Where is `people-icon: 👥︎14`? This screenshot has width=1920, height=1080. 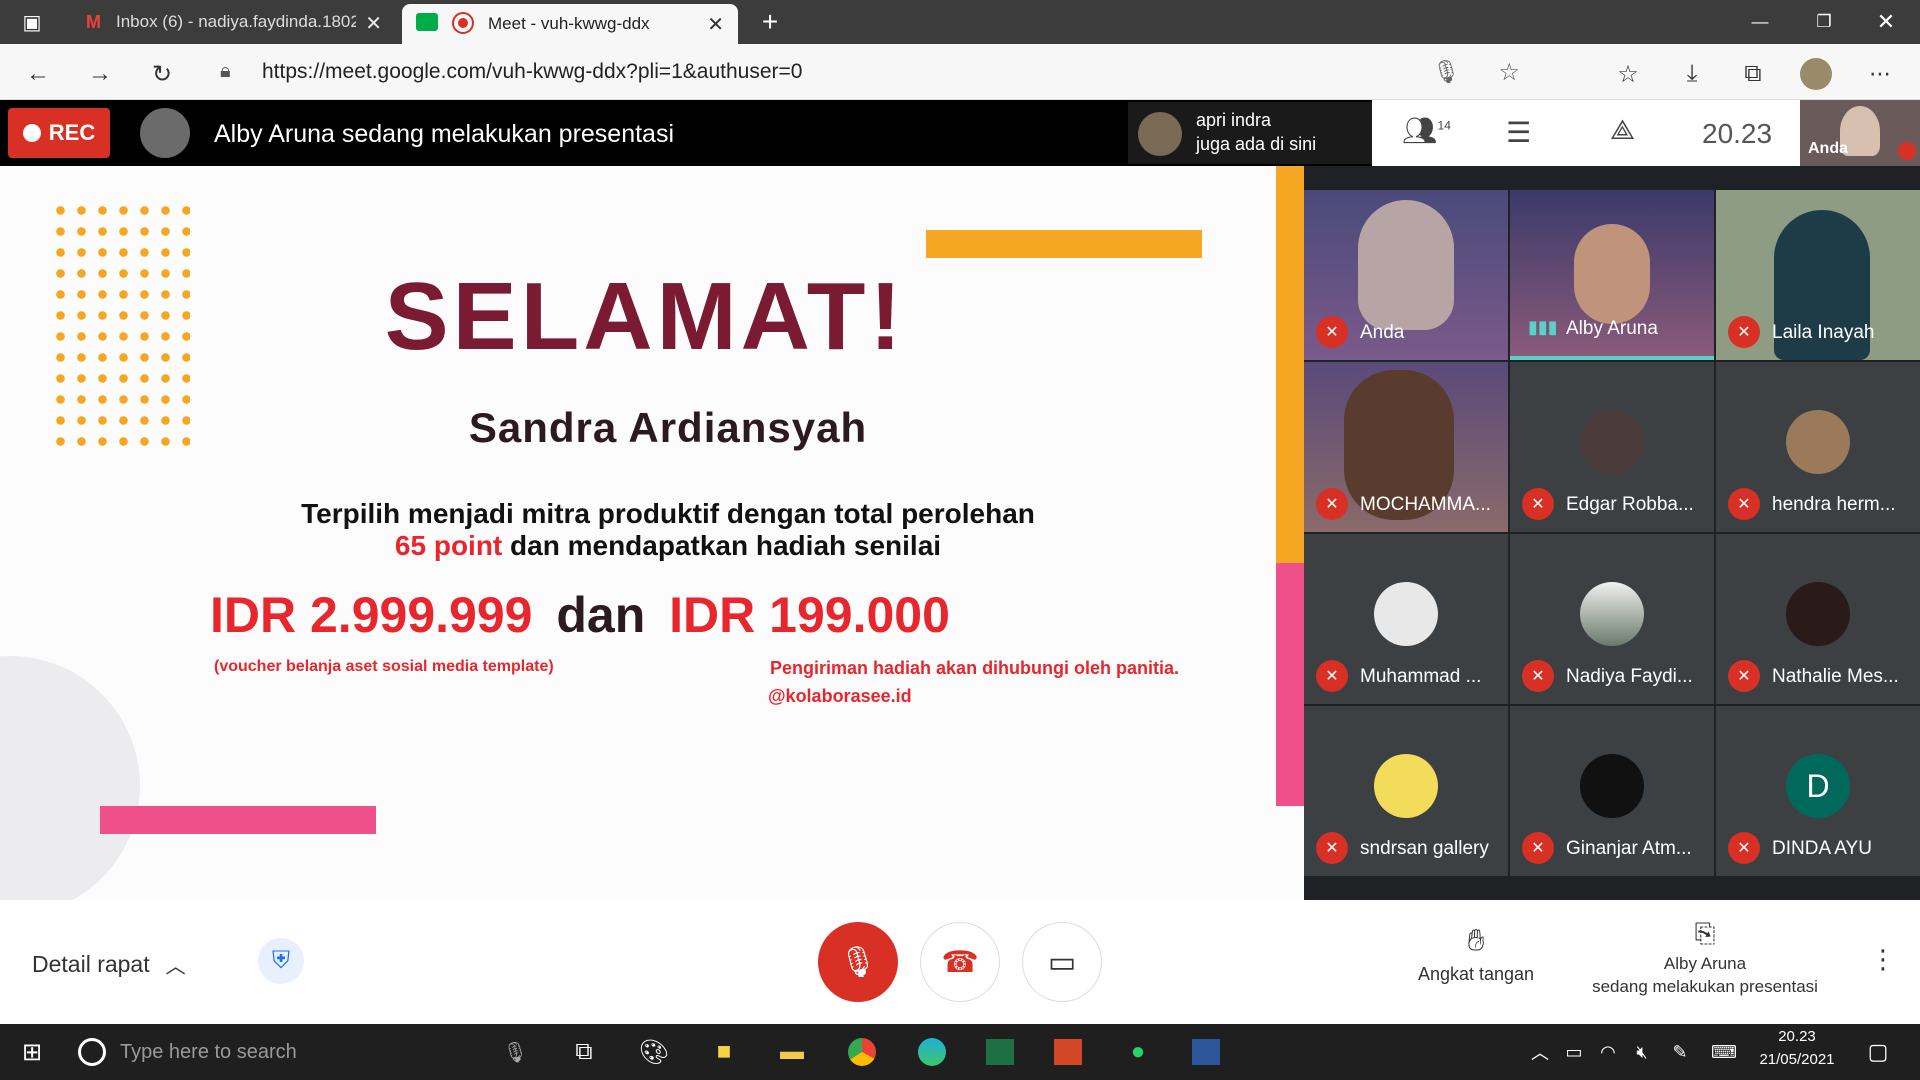 people-icon: 👥︎14 is located at coordinates (1426, 130).